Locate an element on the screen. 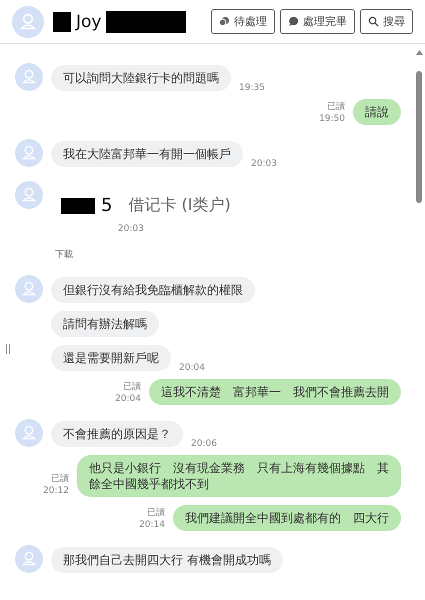 The height and width of the screenshot is (600, 425). done-button: 處理完畢 is located at coordinates (317, 21).